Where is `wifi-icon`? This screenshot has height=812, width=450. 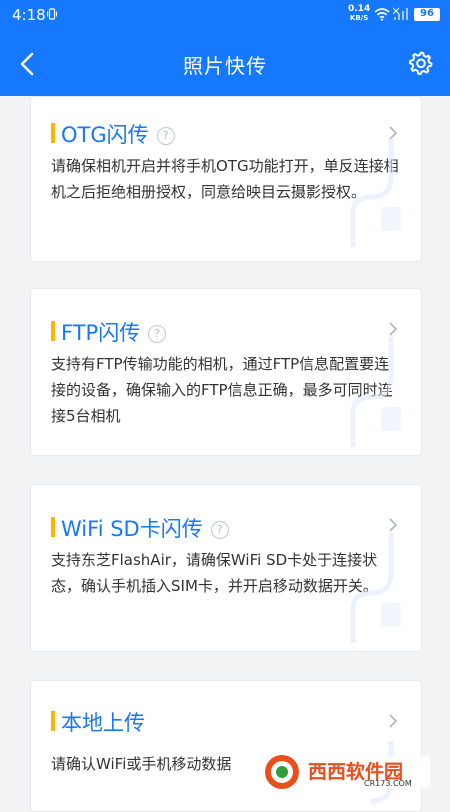
wifi-icon is located at coordinates (382, 14).